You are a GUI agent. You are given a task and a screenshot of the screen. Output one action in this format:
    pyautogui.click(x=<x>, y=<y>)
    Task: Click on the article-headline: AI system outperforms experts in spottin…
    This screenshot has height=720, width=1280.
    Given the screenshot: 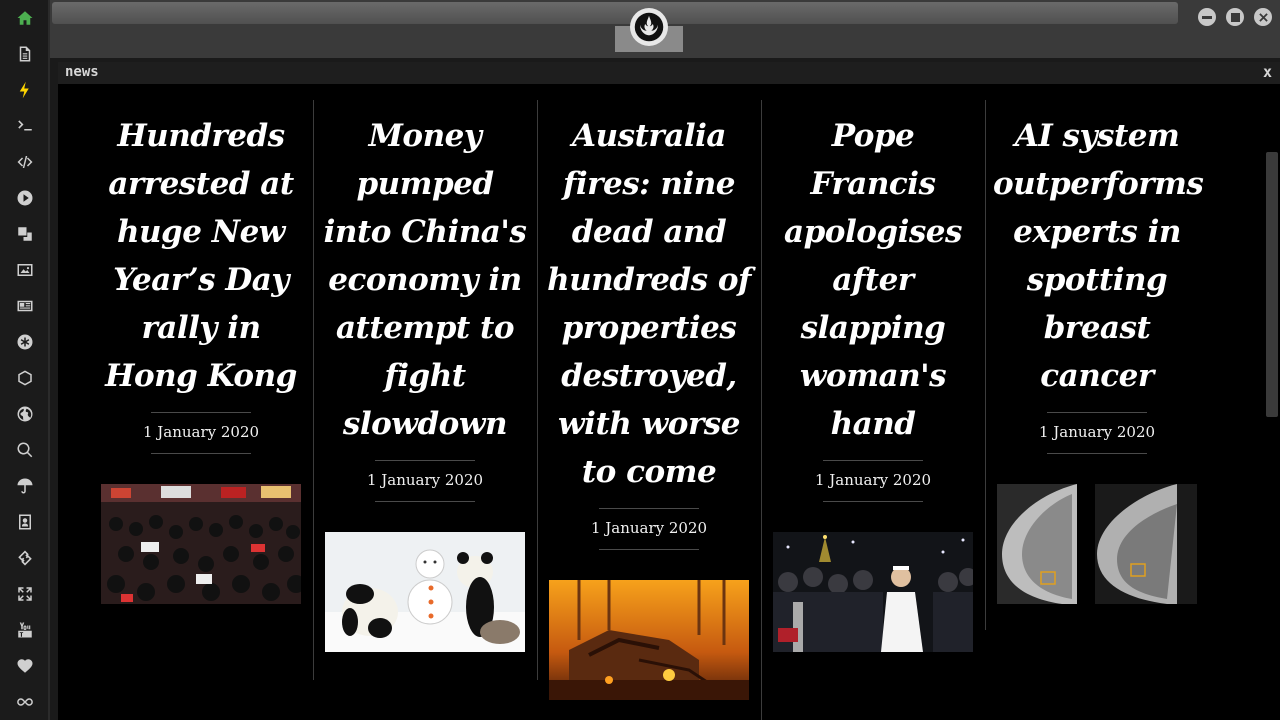 What is the action you would take?
    pyautogui.click(x=1098, y=256)
    